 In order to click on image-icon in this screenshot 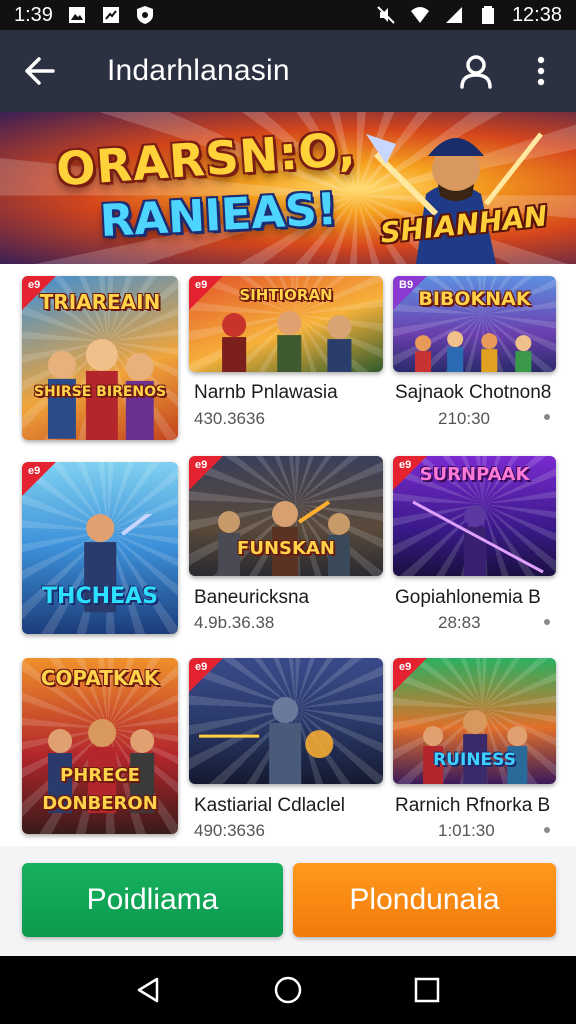, I will do `click(77, 15)`.